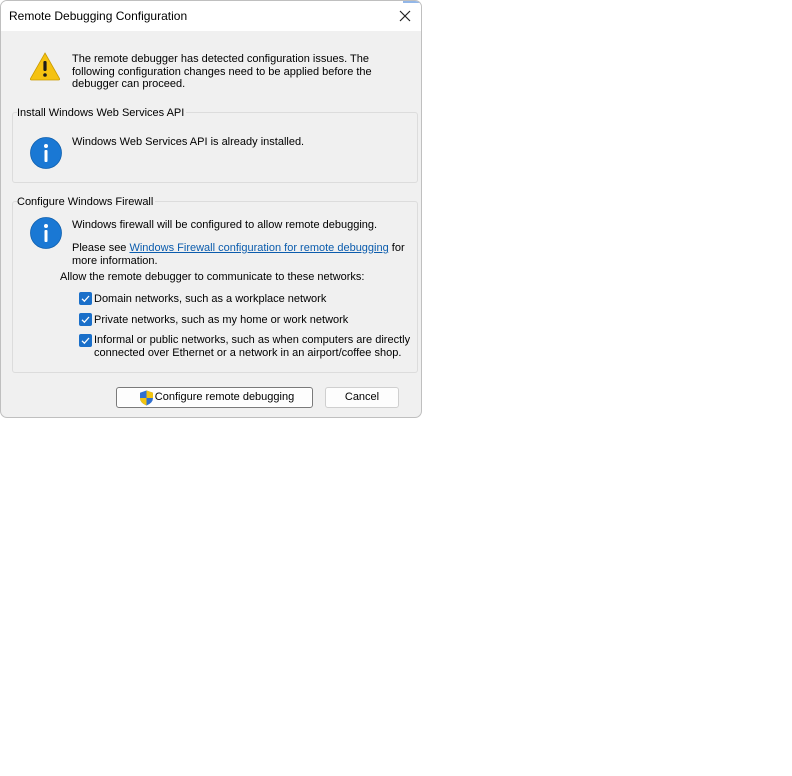 The image size is (792, 776). I want to click on more-info: more information., so click(115, 260).